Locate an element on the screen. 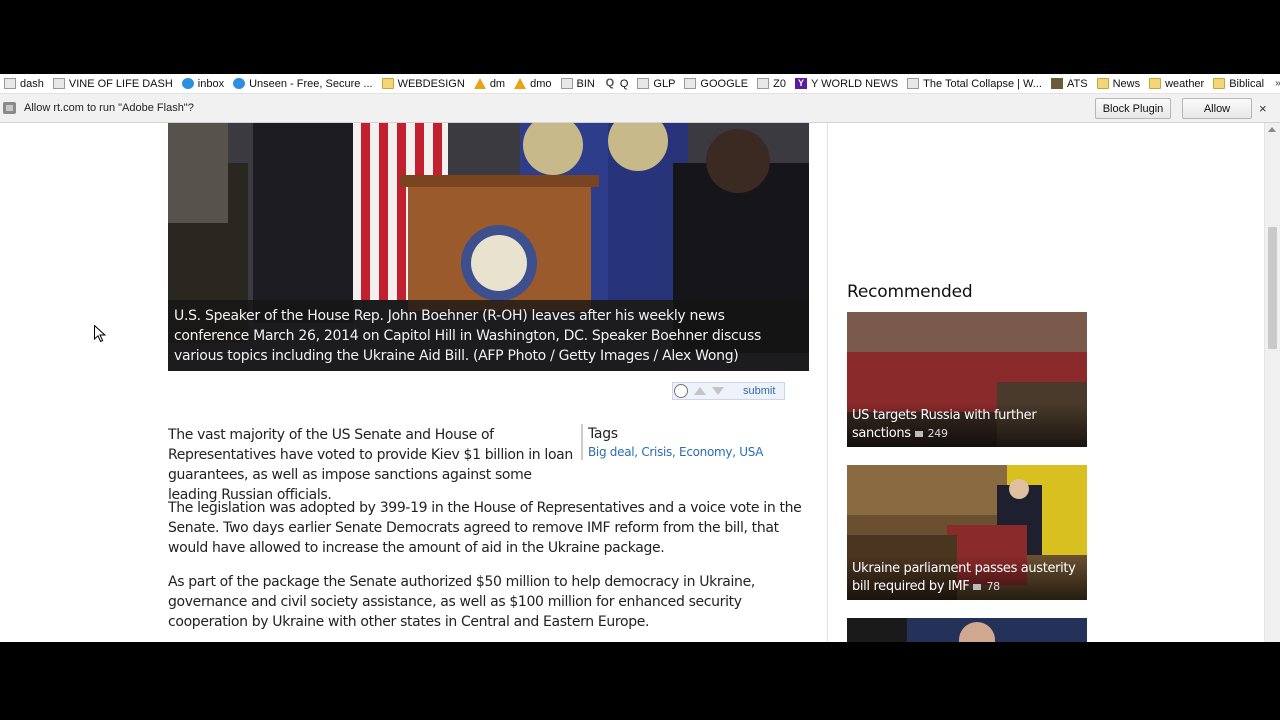 This screenshot has width=1280, height=720. bookmark-webdesign: WEBDESIGN is located at coordinates (424, 83).